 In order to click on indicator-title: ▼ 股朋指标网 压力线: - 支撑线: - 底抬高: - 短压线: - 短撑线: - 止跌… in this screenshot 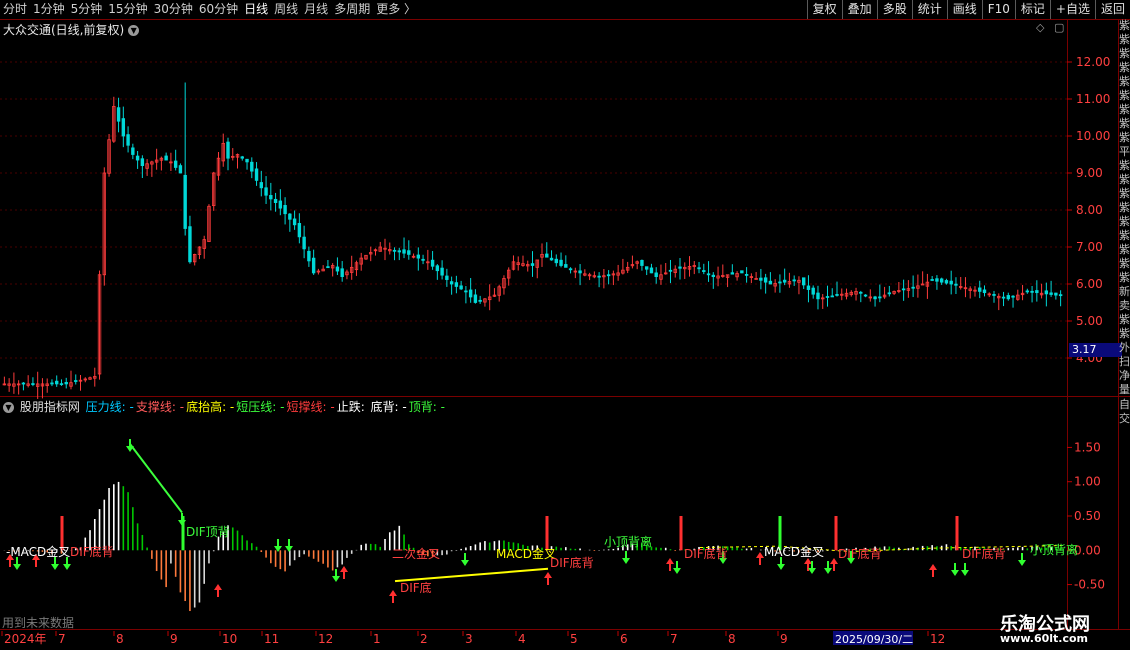, I will do `click(225, 406)`.